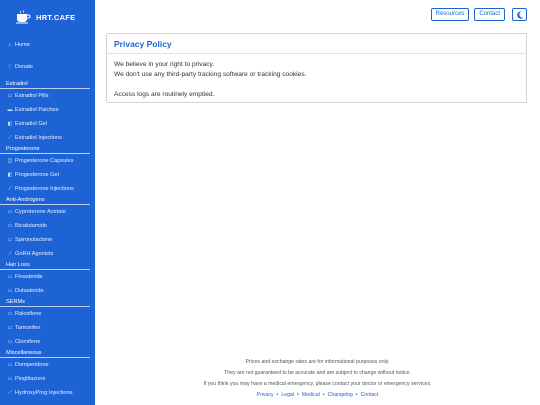 This screenshot has width=540, height=405. I want to click on contact-button: Contact, so click(489, 14).